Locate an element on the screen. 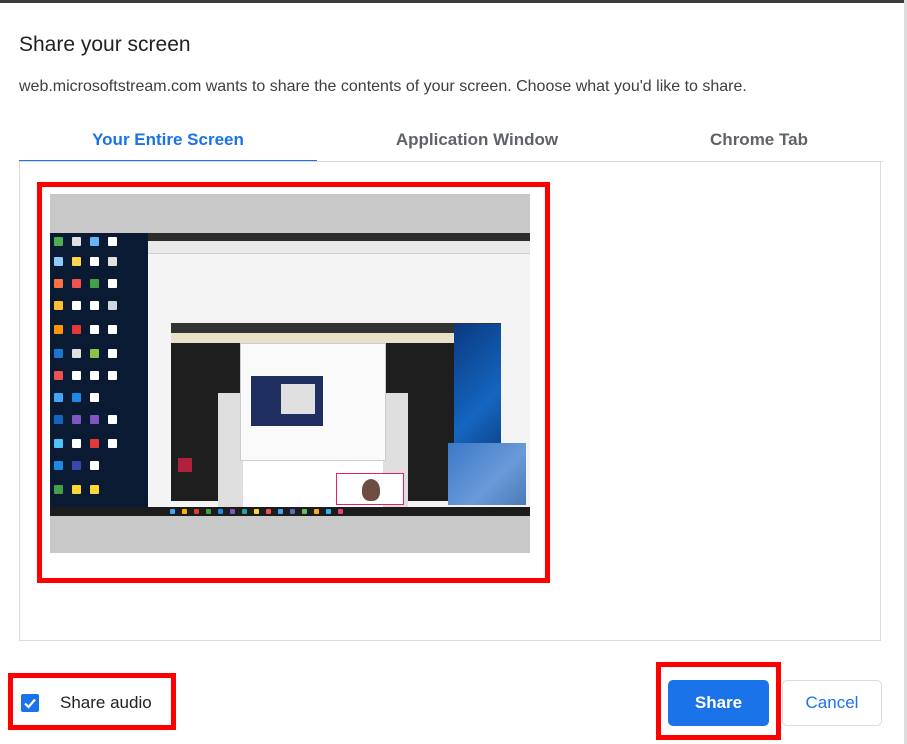 The width and height of the screenshot is (907, 744). tab-application-window: Application Window is located at coordinates (477, 139).